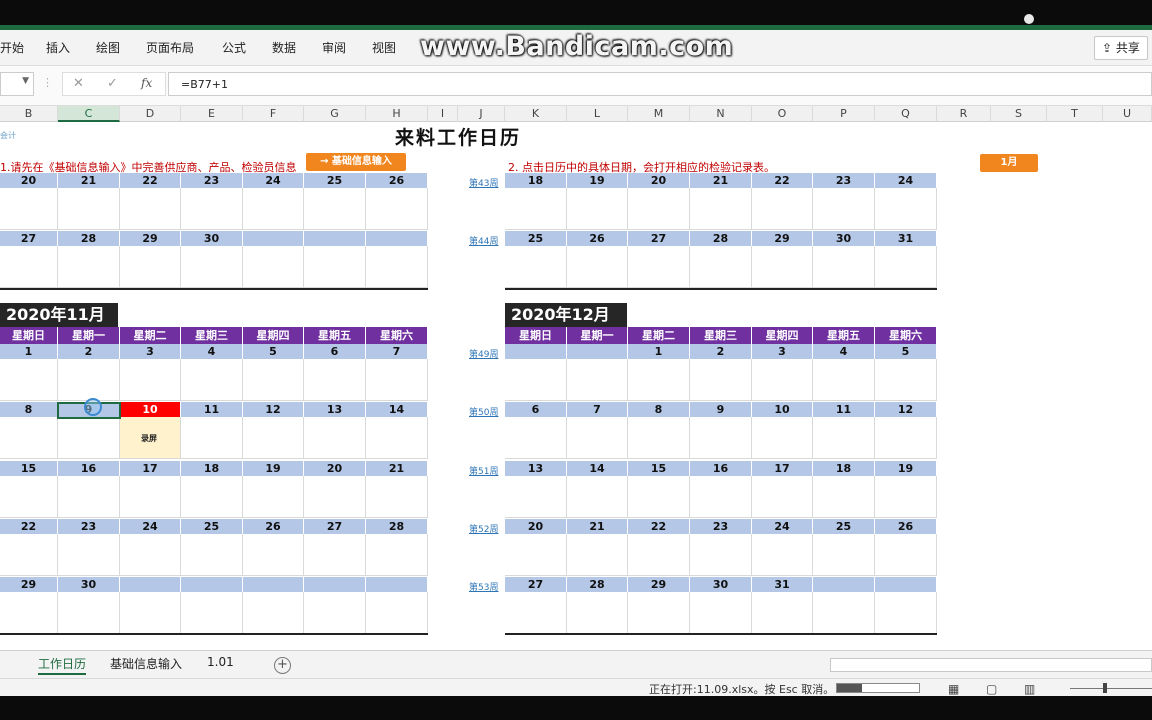 Image resolution: width=1152 pixels, height=720 pixels. Describe the element at coordinates (273, 526) in the screenshot. I see `nov-date: 26` at that location.